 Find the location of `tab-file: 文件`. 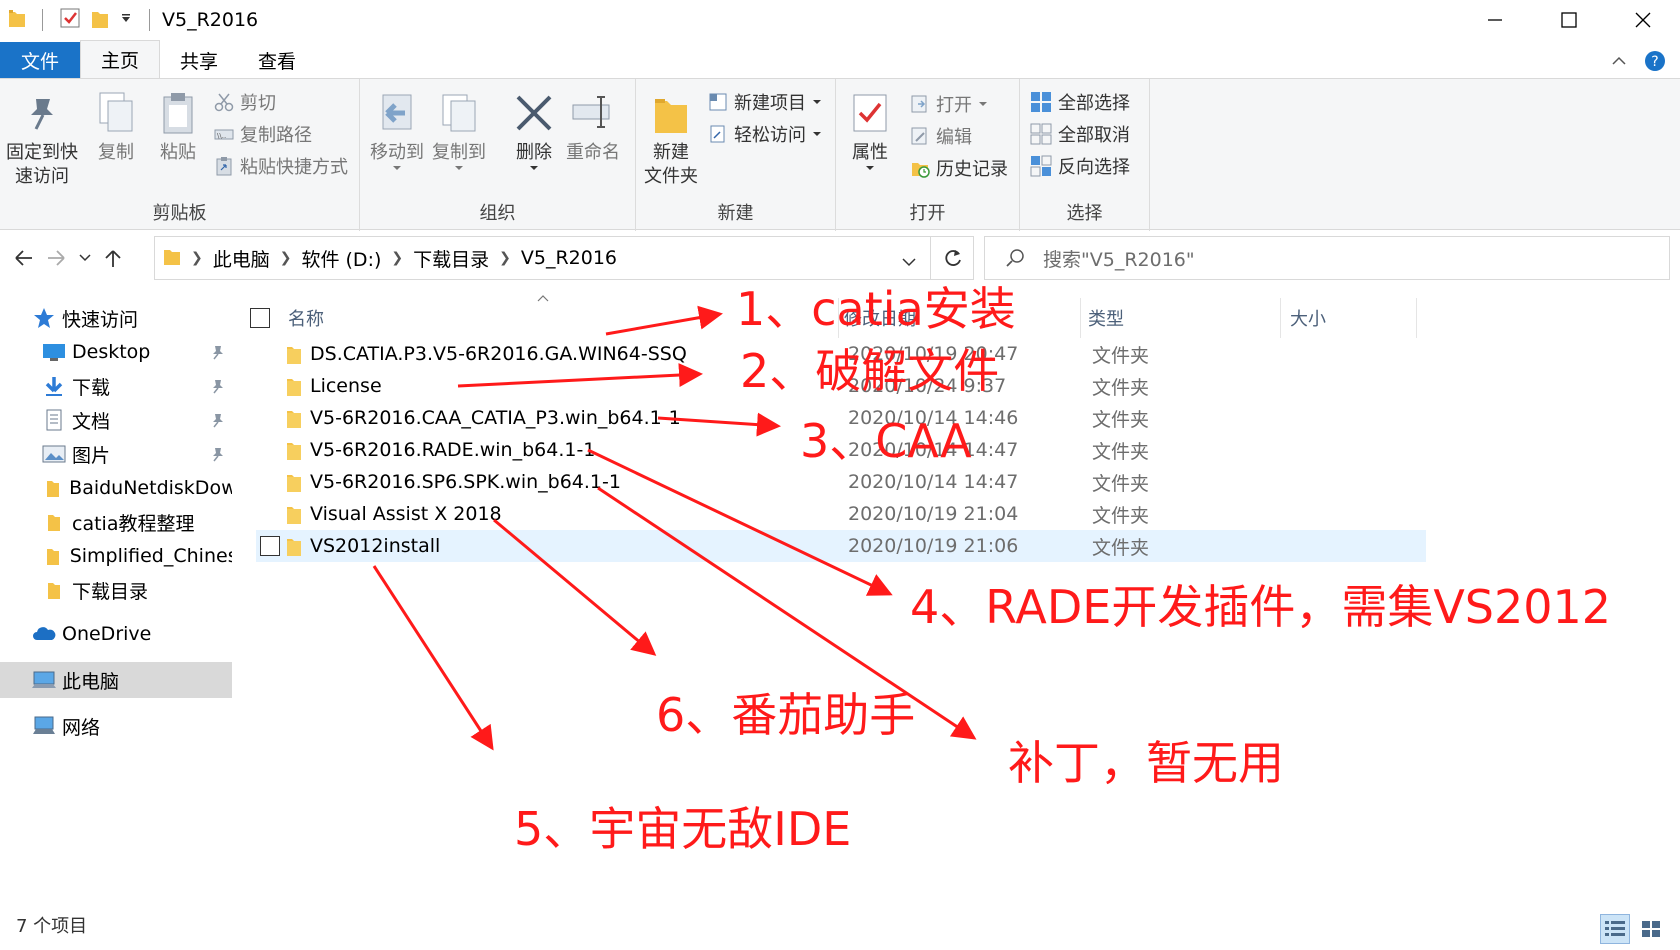

tab-file: 文件 is located at coordinates (40, 60).